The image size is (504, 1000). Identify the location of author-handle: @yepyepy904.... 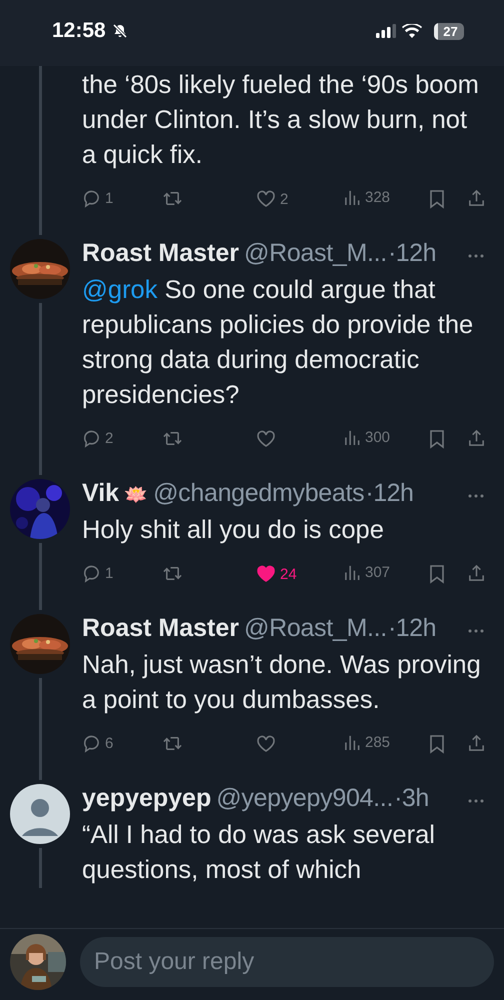
(305, 798).